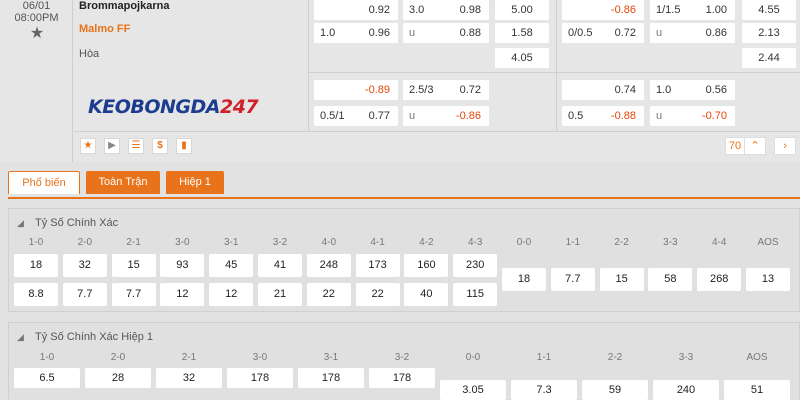  Describe the element at coordinates (36, 81) in the screenshot. I see `match-date-column: 06/01 08:00PM ★` at that location.